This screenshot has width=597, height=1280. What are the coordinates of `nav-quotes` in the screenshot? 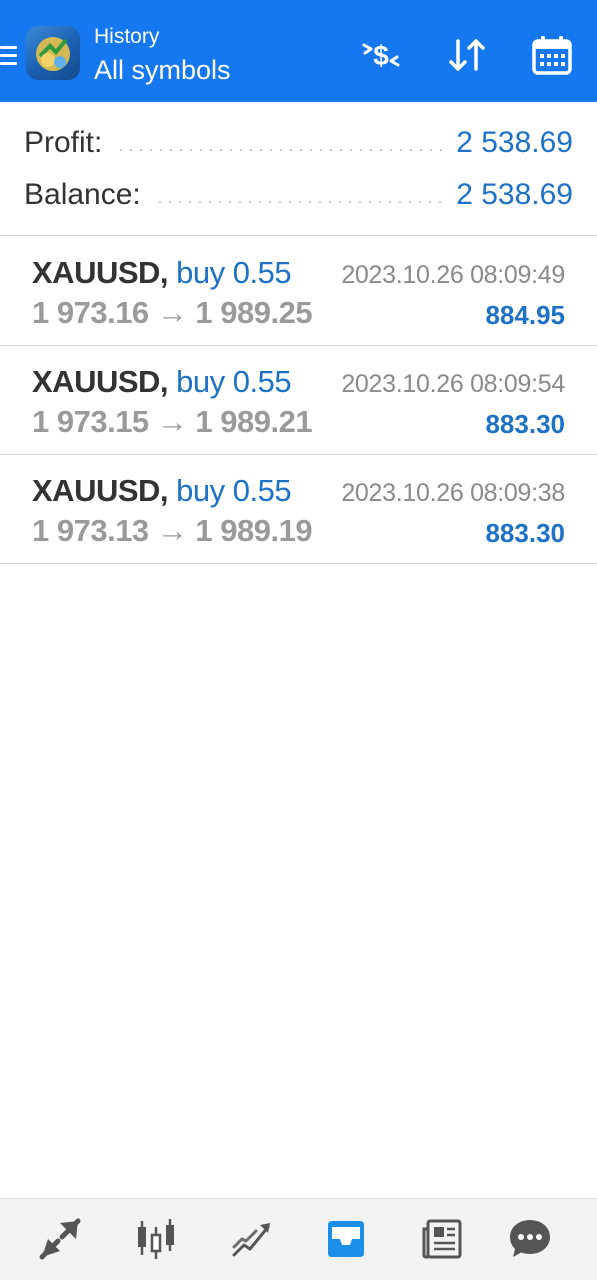 It's located at (60, 1239).